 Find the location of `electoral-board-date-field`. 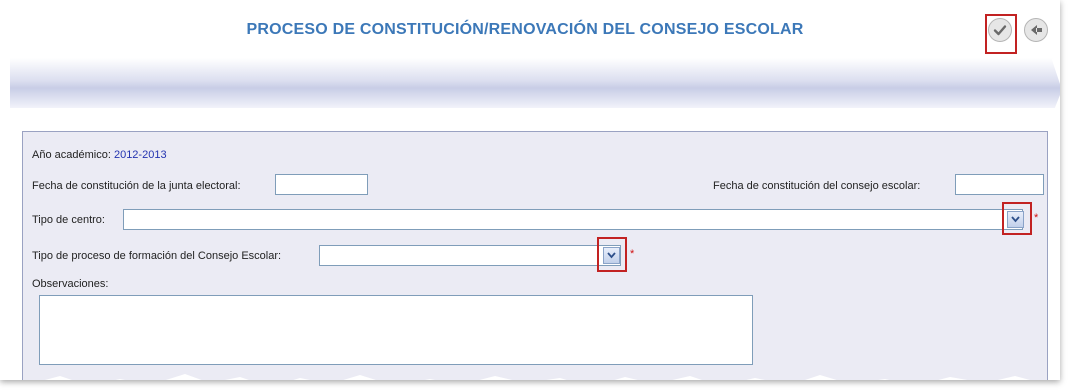

electoral-board-date-field is located at coordinates (321, 184).